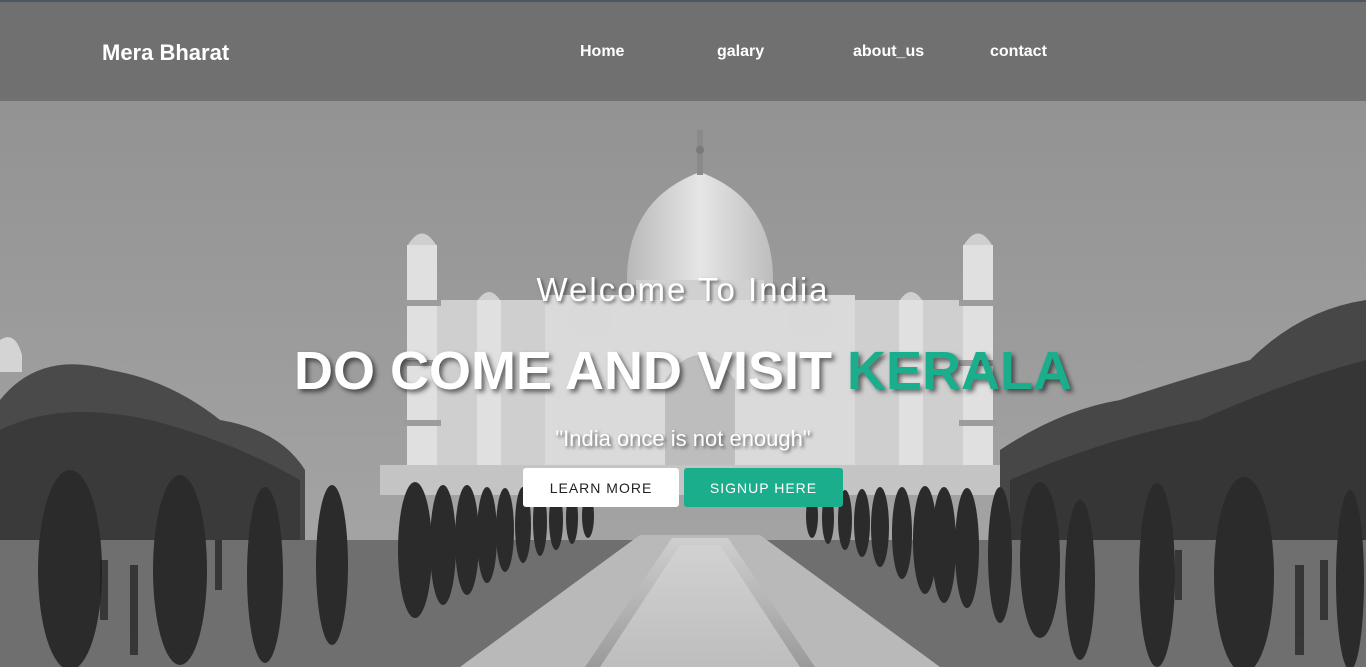 This screenshot has width=1366, height=667. I want to click on nav-link-contact: contact, so click(1018, 52).